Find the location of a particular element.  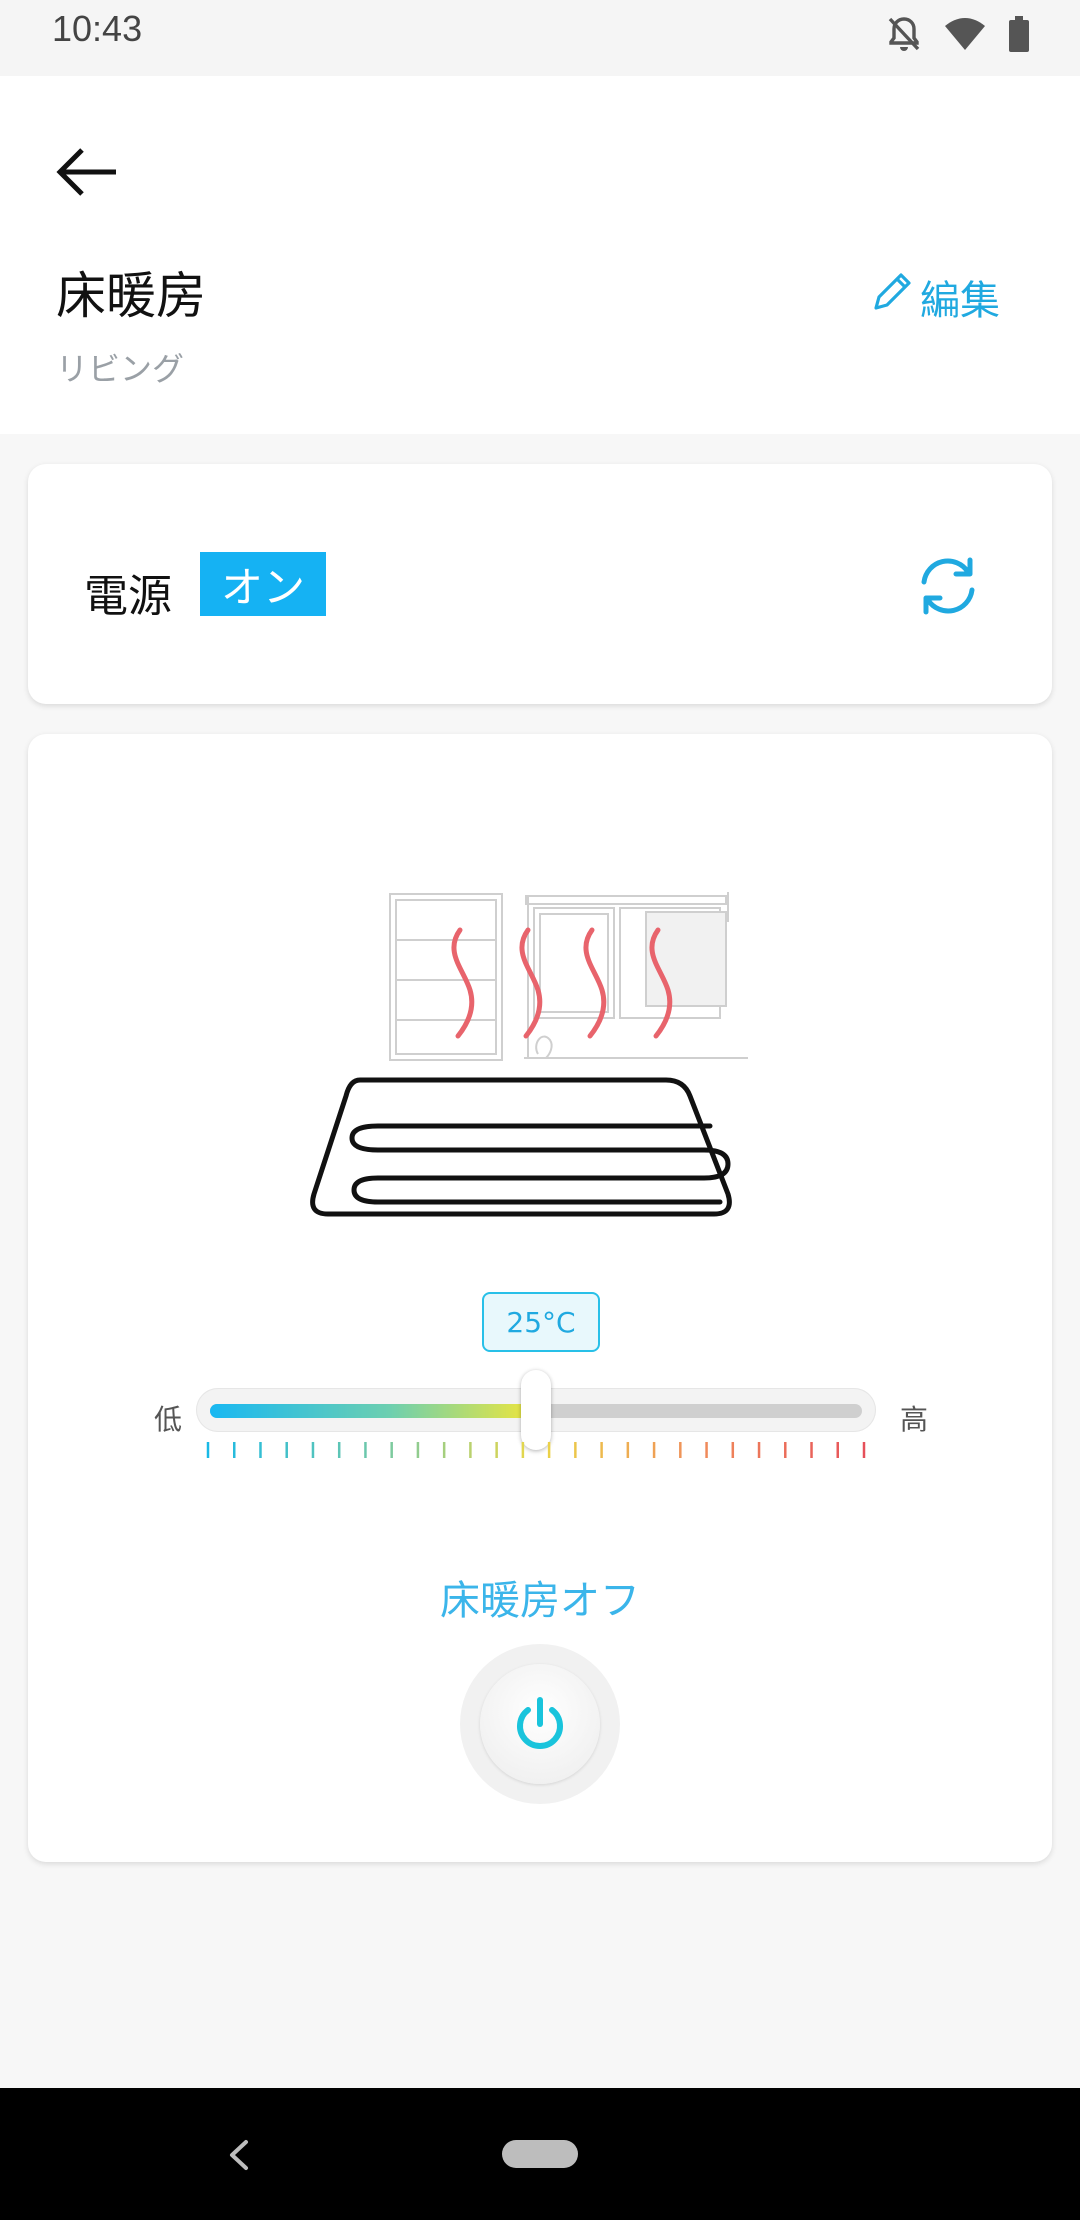

edit-label: 編集 is located at coordinates (960, 301).